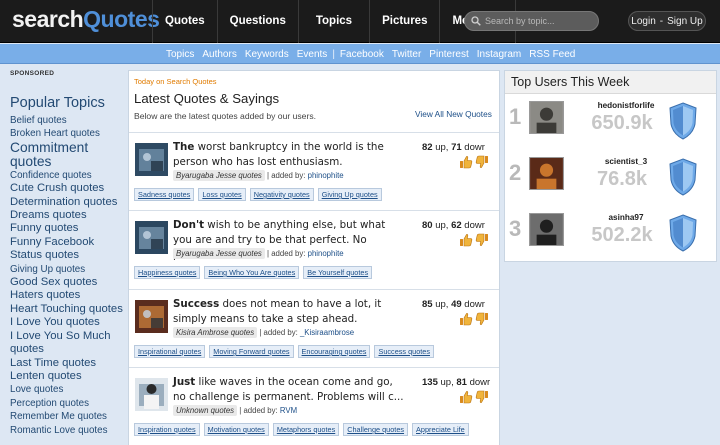 This screenshot has height=445, width=720. Describe the element at coordinates (67, 188) in the screenshot. I see `topic-link: Cute Crush quotes` at that location.